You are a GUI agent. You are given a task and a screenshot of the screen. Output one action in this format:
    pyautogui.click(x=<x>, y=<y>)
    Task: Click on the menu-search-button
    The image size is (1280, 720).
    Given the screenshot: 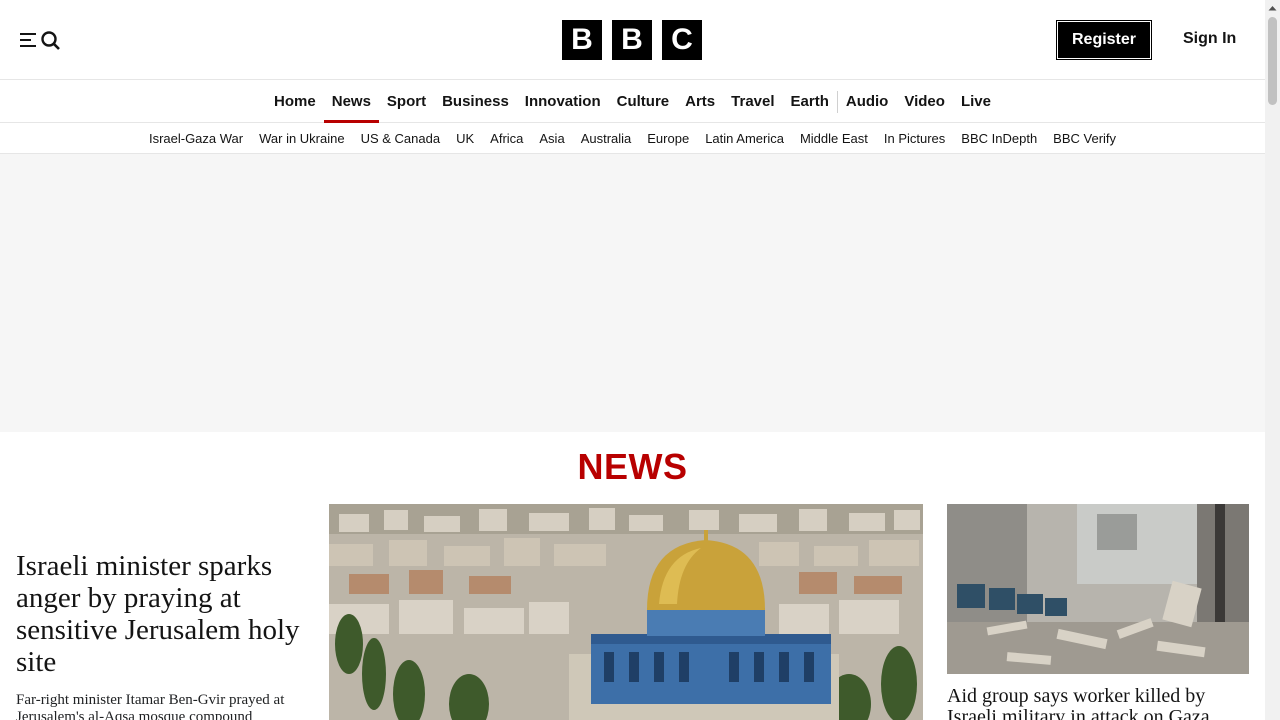 What is the action you would take?
    pyautogui.click(x=42, y=40)
    